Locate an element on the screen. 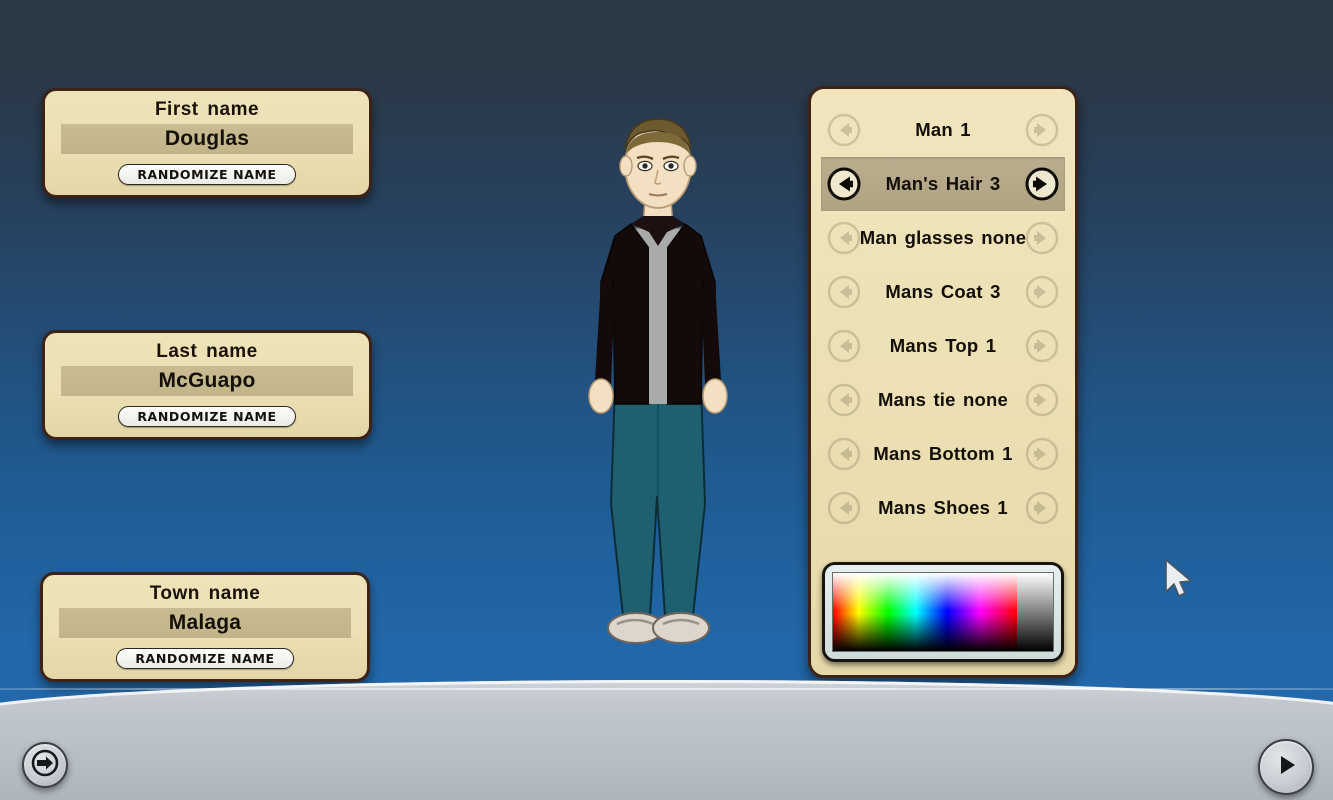 This screenshot has height=800, width=1333. randomize-last-name-button: RANDOMIZE NAME is located at coordinates (207, 416).